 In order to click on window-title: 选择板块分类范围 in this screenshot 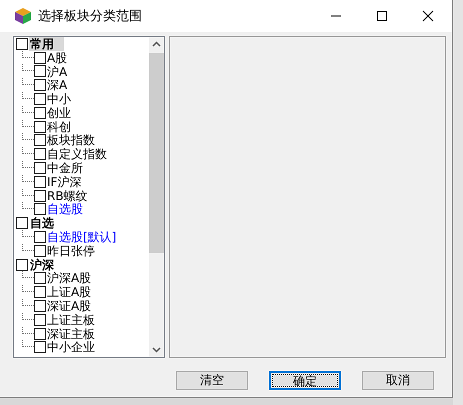, I will do `click(90, 16)`.